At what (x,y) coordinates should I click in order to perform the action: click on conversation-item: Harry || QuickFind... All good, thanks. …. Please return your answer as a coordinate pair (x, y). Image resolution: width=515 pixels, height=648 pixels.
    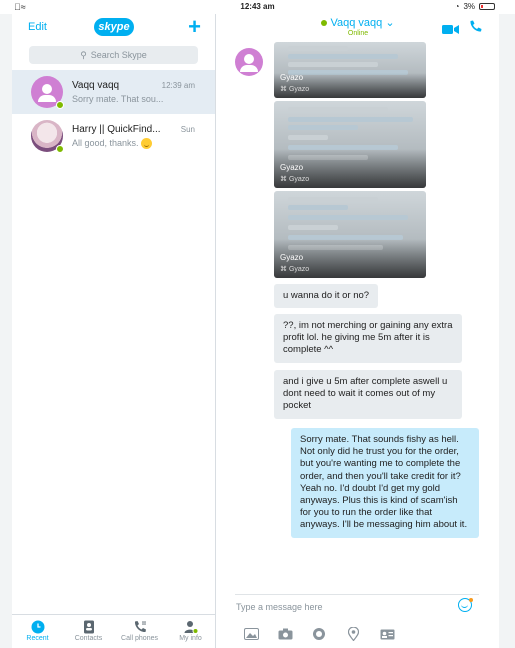
    Looking at the image, I should click on (113, 136).